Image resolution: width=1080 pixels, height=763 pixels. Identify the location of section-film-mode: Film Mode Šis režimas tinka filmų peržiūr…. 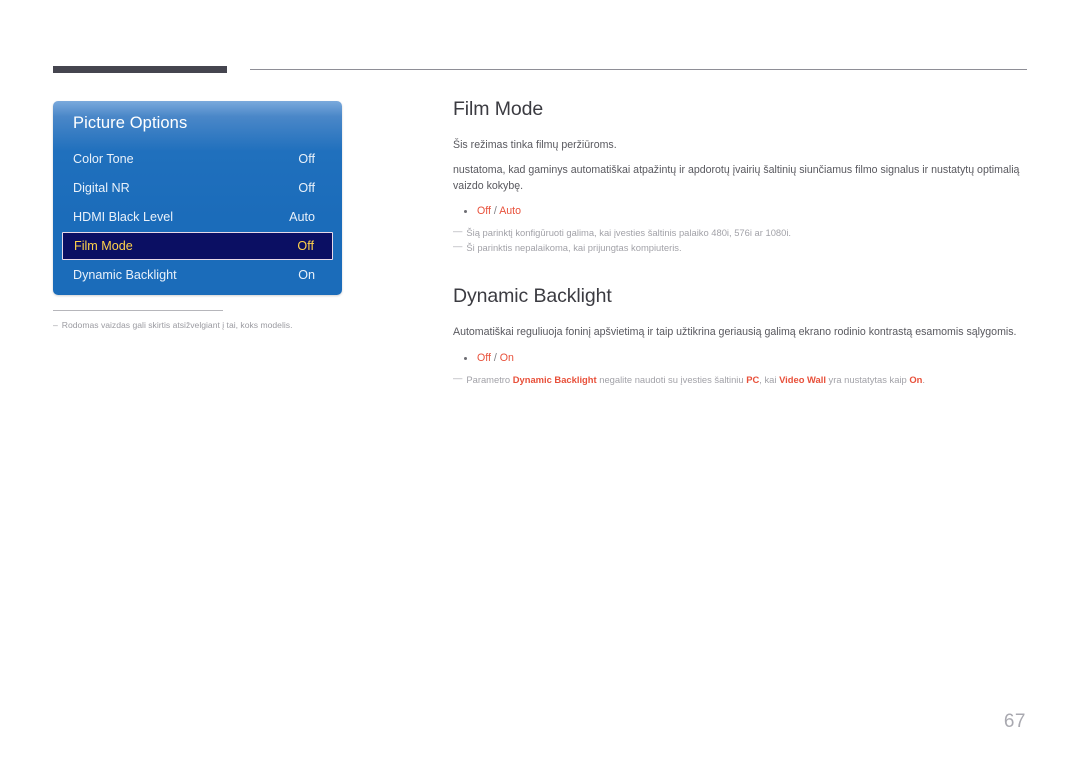
(743, 176).